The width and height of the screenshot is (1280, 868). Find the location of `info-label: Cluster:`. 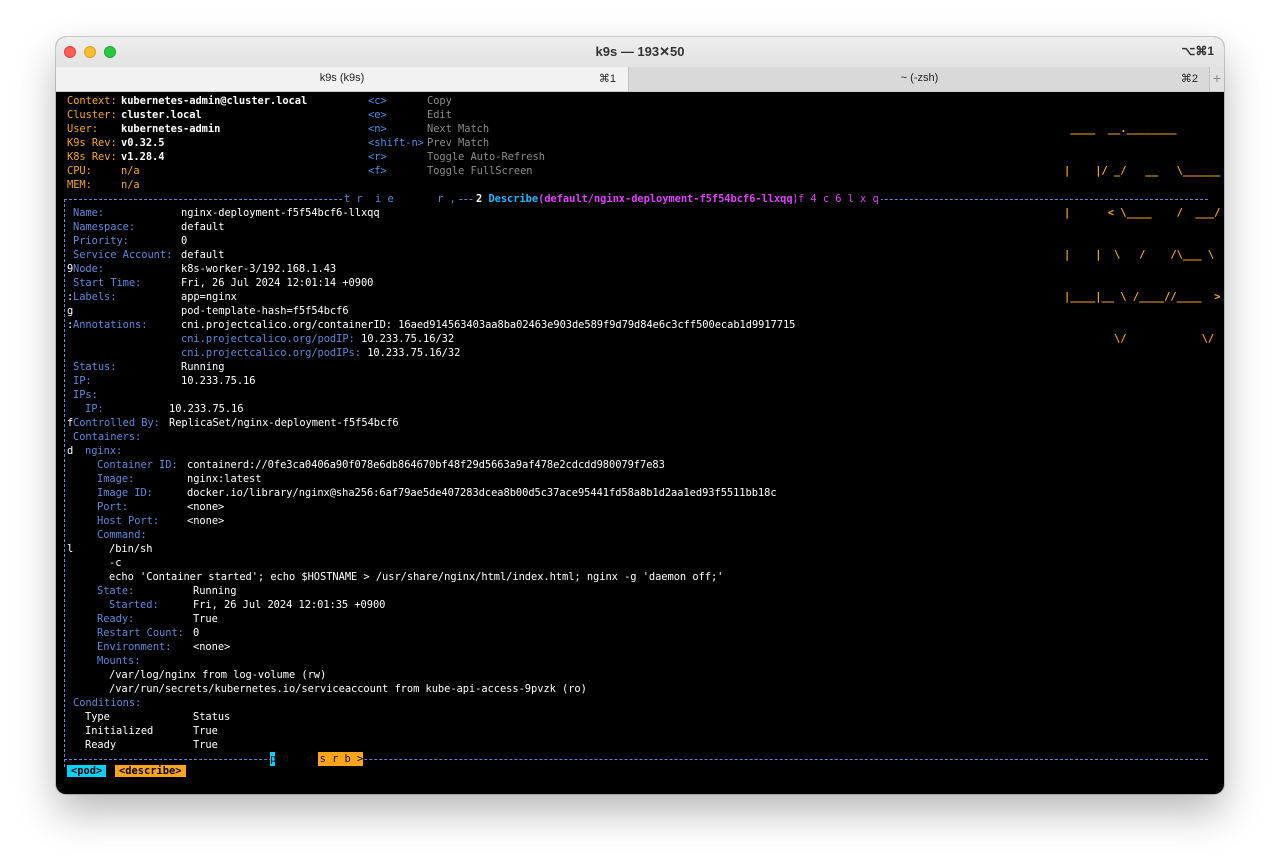

info-label: Cluster: is located at coordinates (92, 115).